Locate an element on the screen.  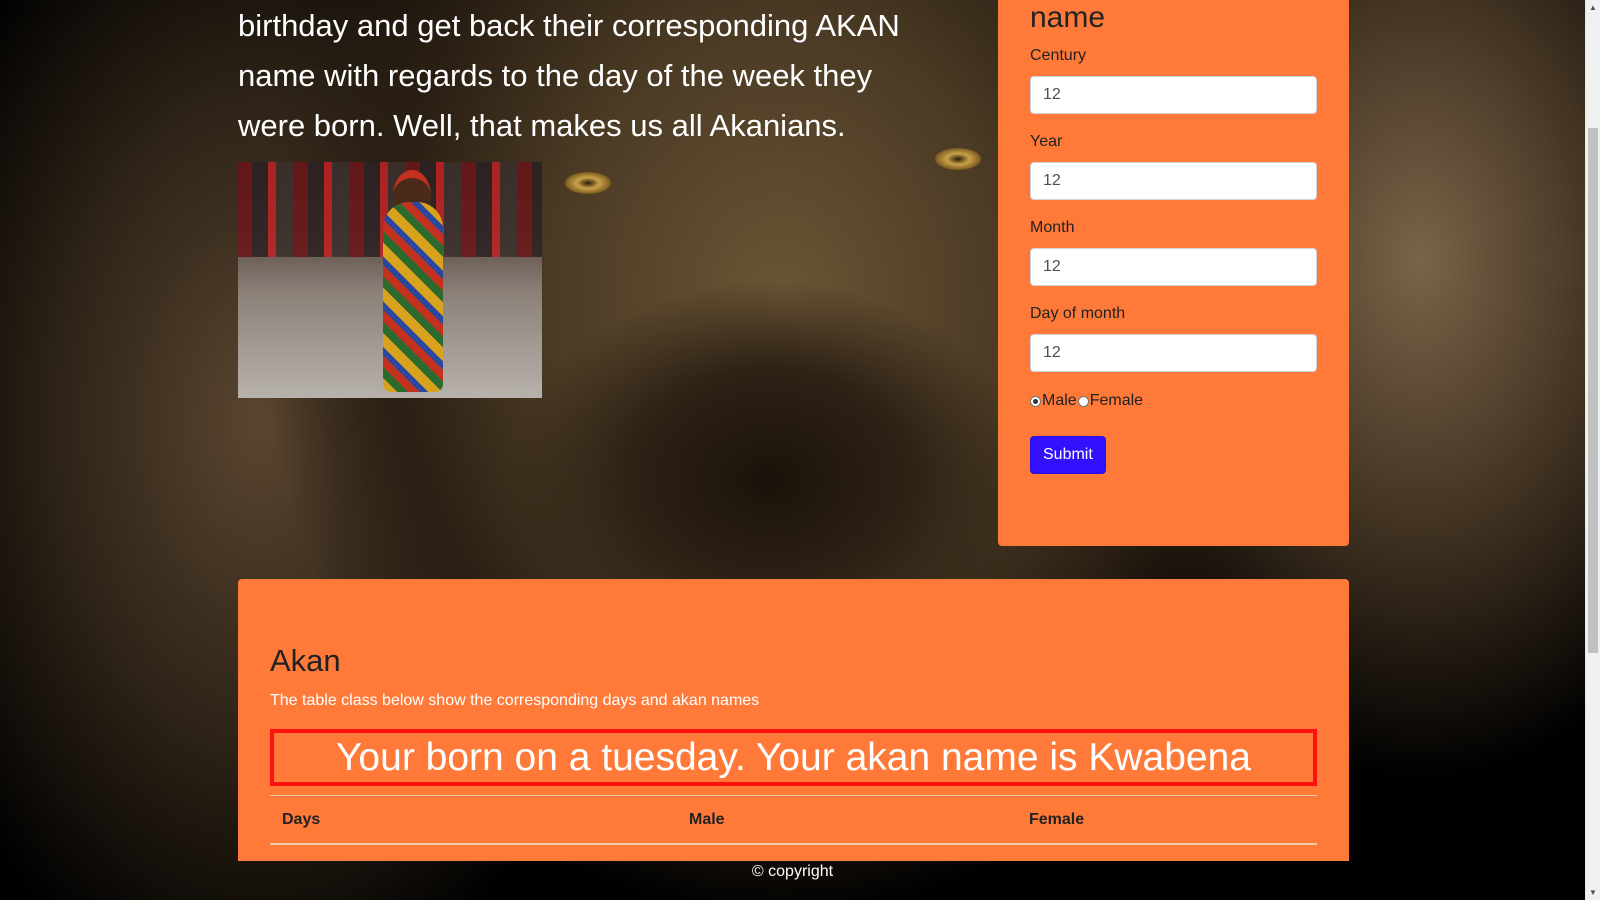
table-header-female: Female is located at coordinates (1057, 819).